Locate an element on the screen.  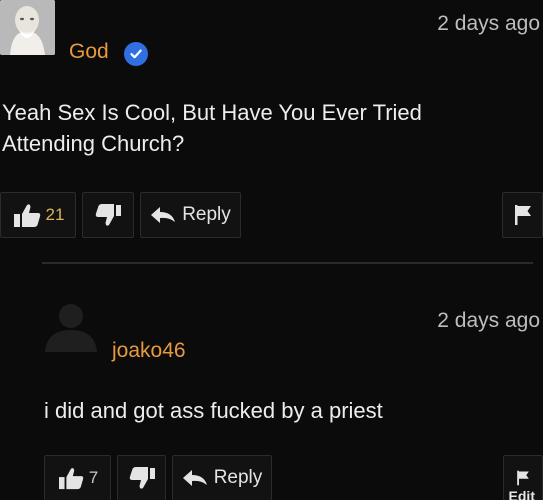
edit-link: Edit is located at coordinates (522, 494).